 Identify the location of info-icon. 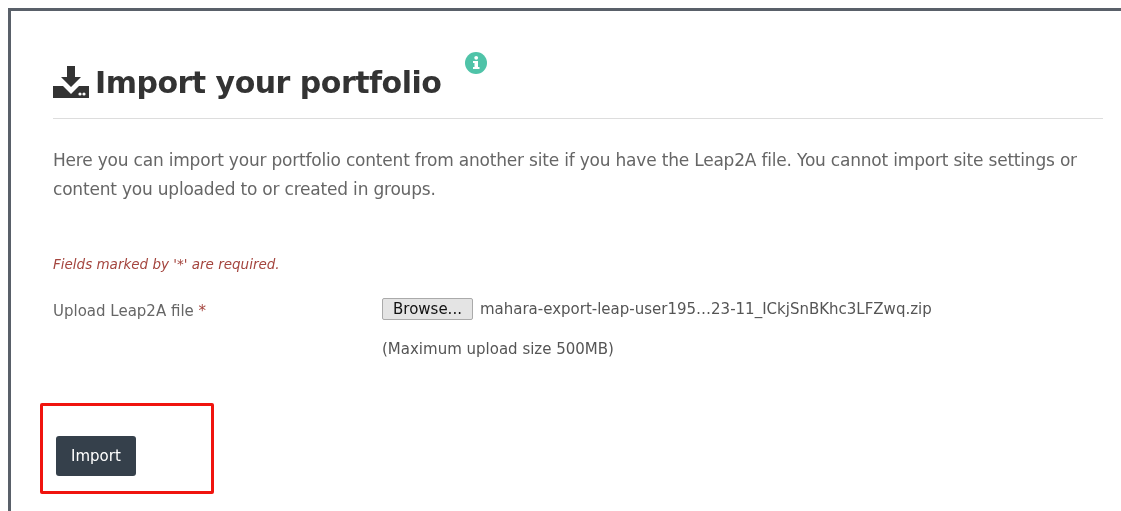
(476, 63).